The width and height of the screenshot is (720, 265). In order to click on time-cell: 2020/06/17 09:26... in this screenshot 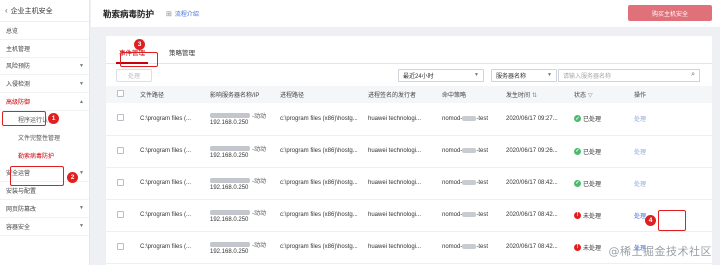, I will do `click(538, 151)`.